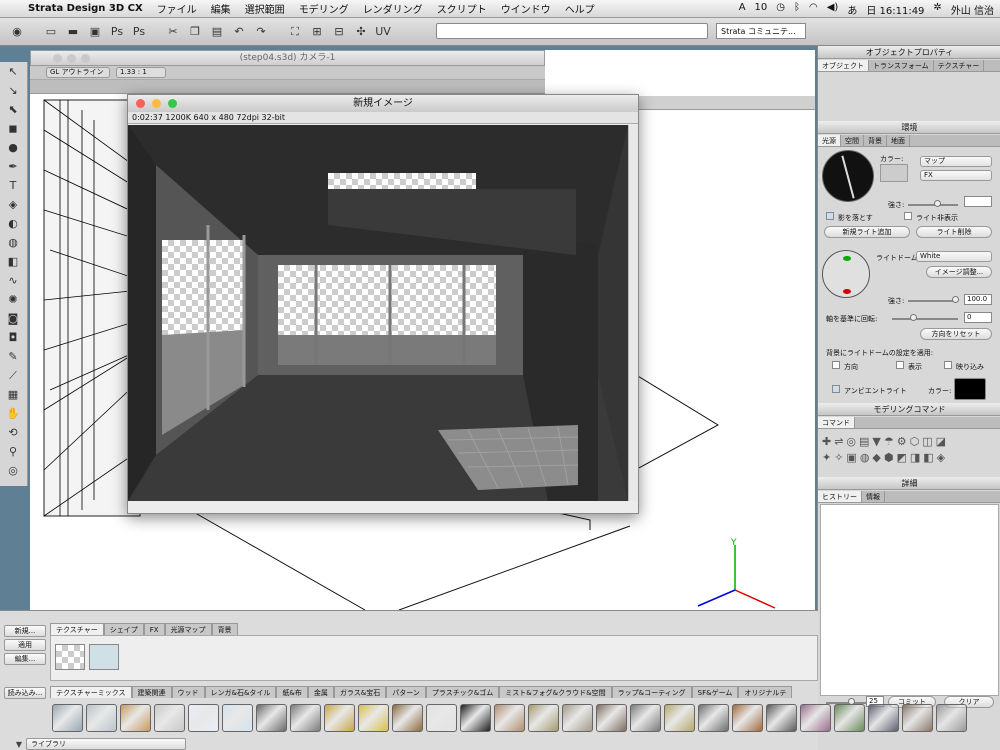  I want to click on cast-shadow-checkbox, so click(830, 216).